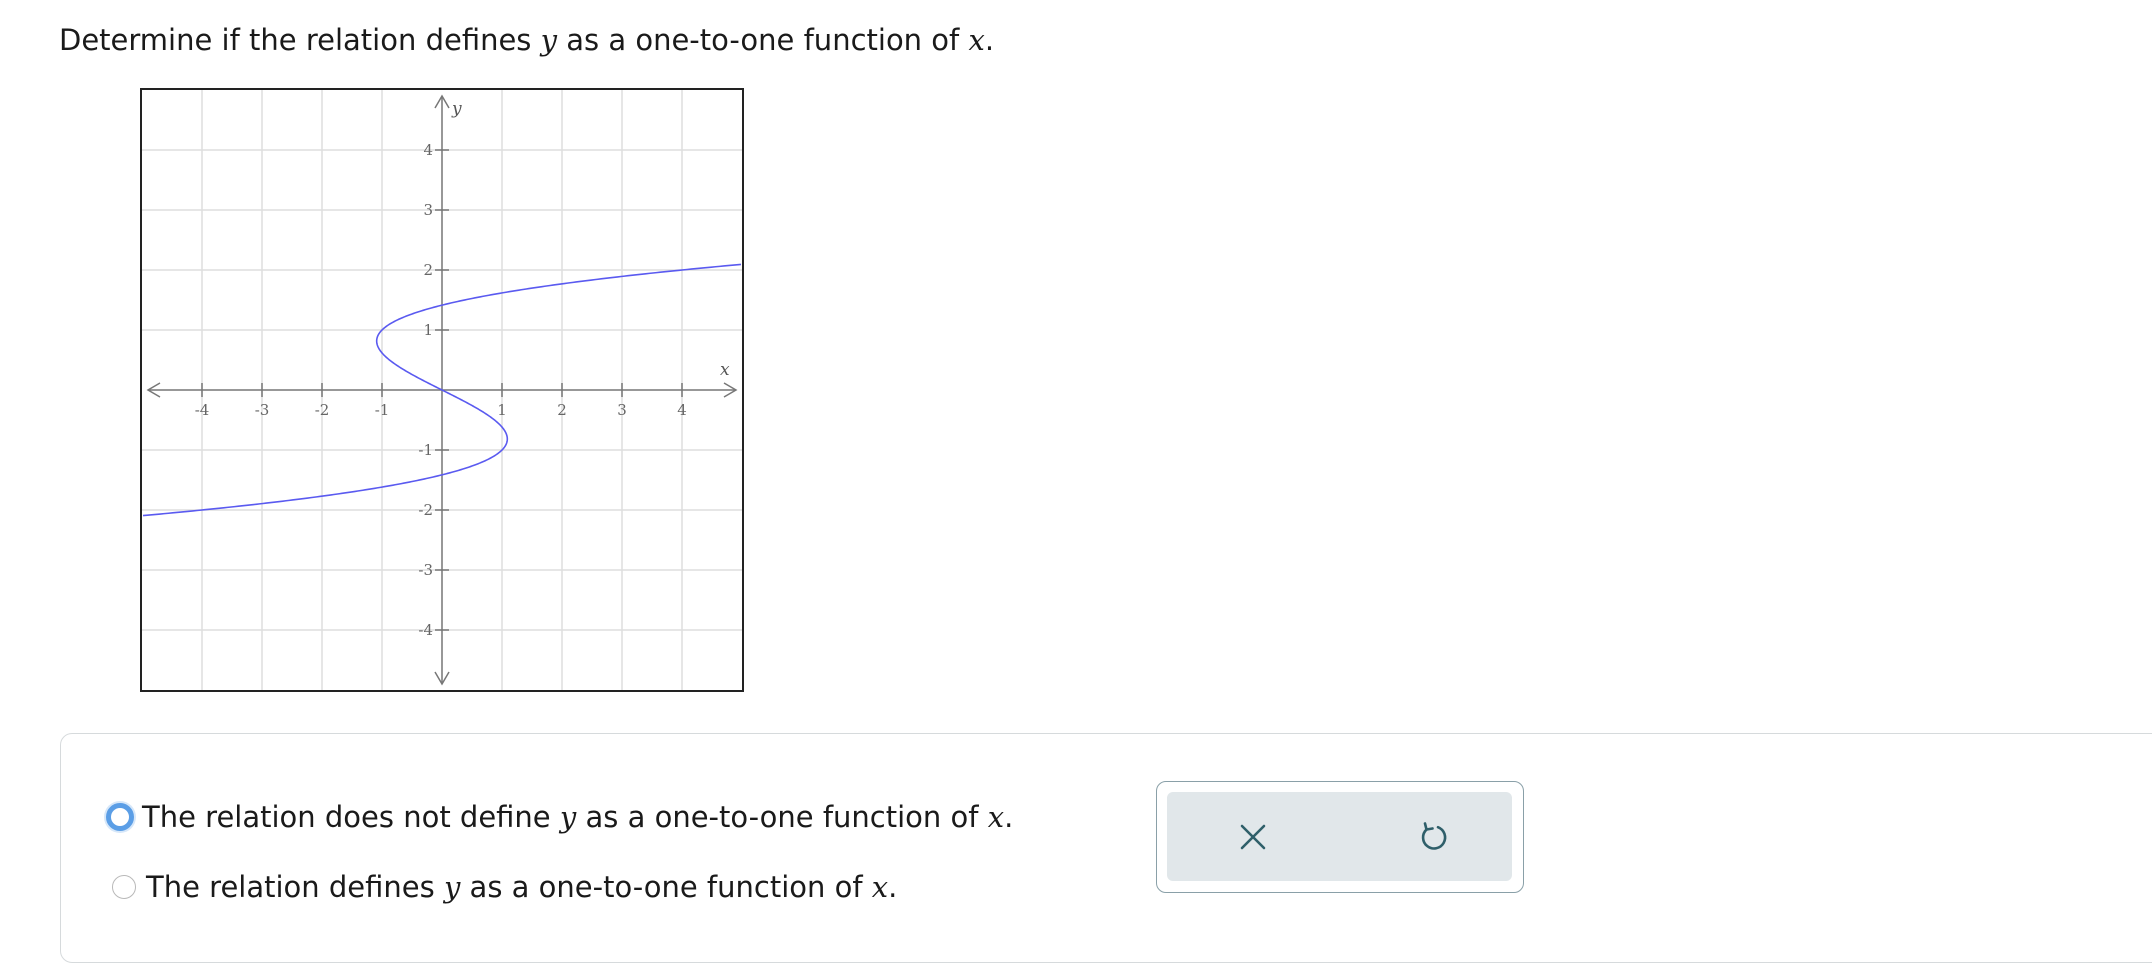 The height and width of the screenshot is (963, 2152). I want to click on radio-button-selected, so click(120, 817).